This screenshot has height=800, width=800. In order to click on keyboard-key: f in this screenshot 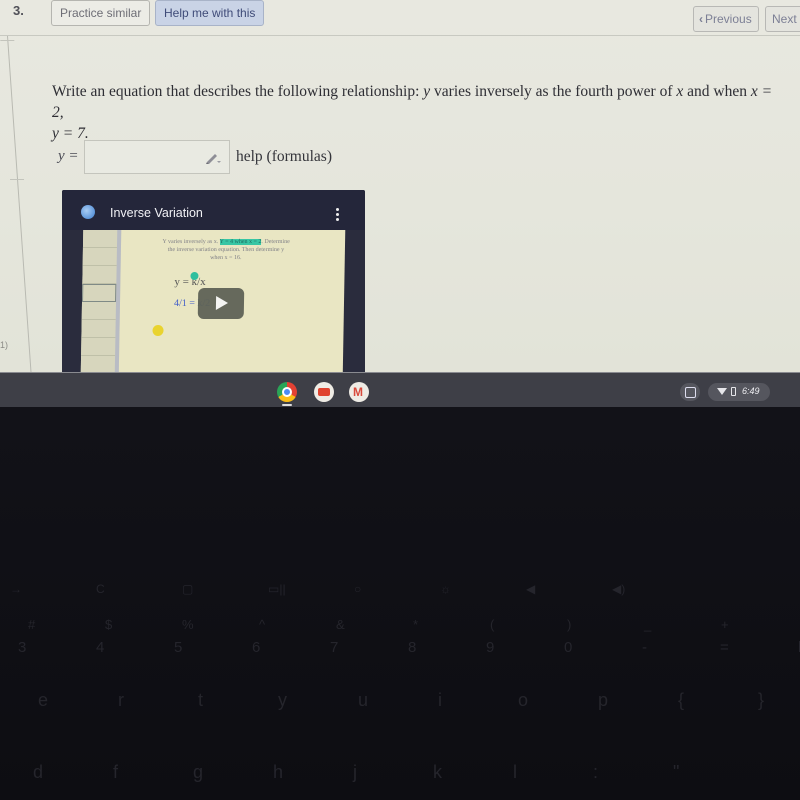, I will do `click(116, 772)`.